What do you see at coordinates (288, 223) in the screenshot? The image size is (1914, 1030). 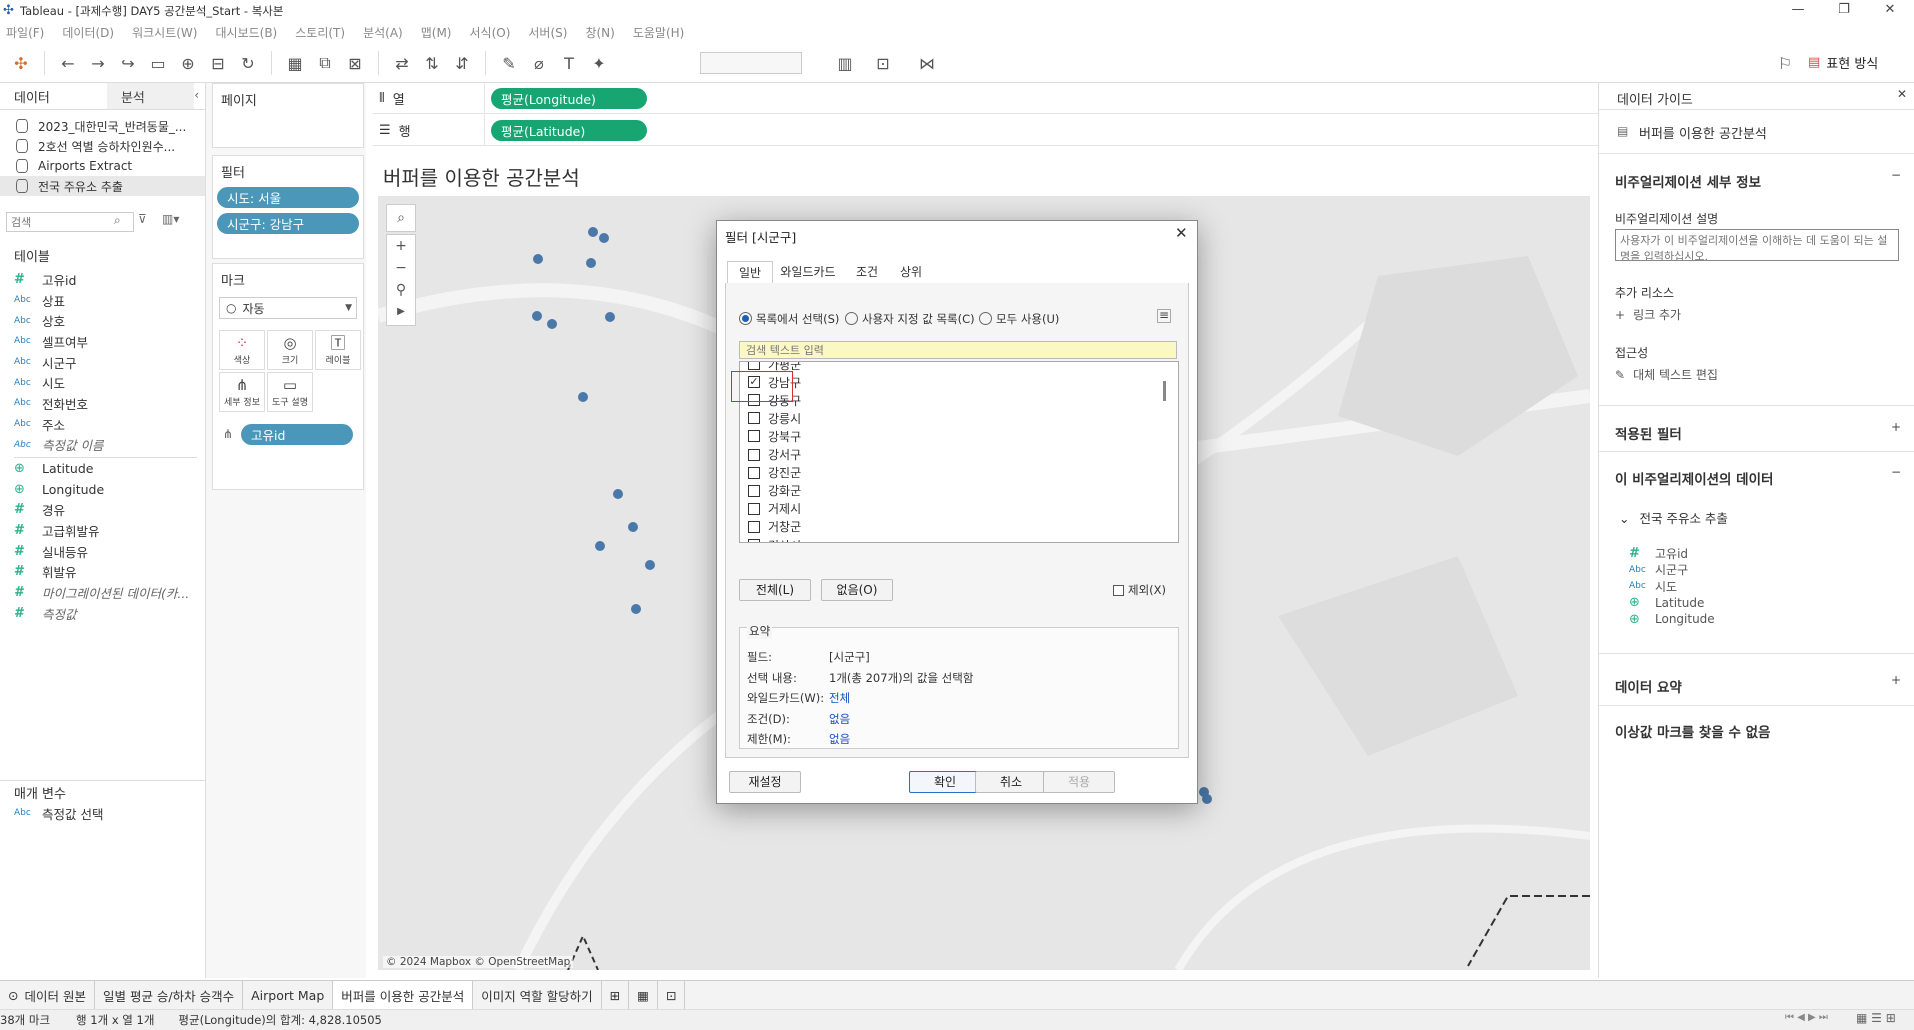 I see `filter-pill-sigungu: 시군구: 강남구` at bounding box center [288, 223].